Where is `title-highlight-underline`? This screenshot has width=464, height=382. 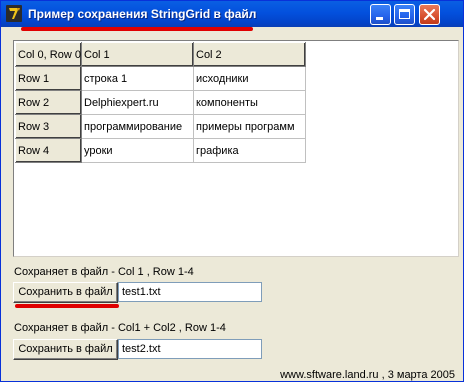 title-highlight-underline is located at coordinates (137, 29).